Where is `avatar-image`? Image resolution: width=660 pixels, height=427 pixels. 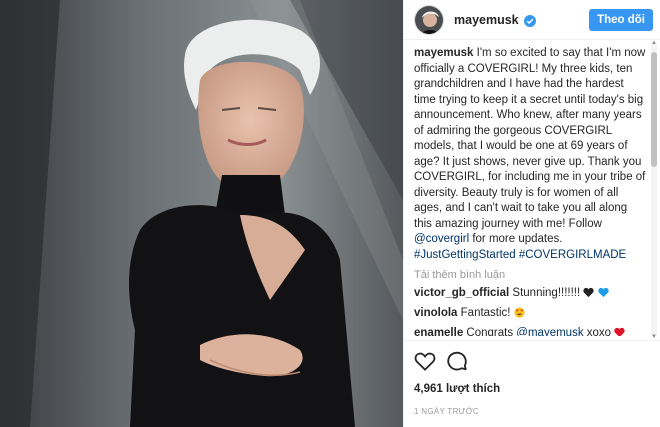
avatar-image is located at coordinates (429, 19).